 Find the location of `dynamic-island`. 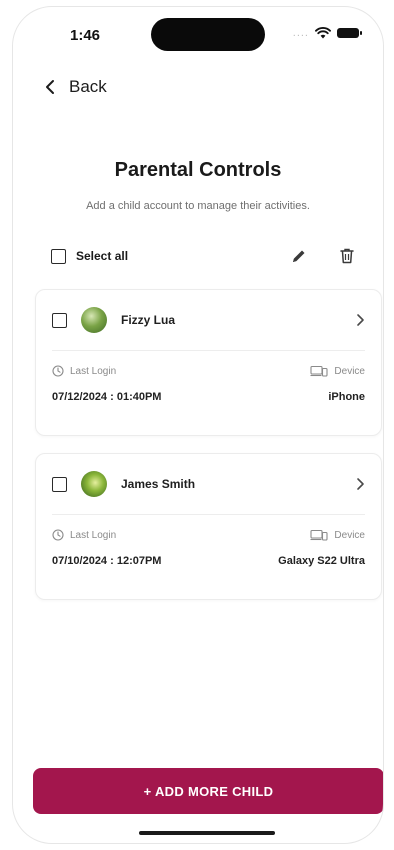

dynamic-island is located at coordinates (208, 34).